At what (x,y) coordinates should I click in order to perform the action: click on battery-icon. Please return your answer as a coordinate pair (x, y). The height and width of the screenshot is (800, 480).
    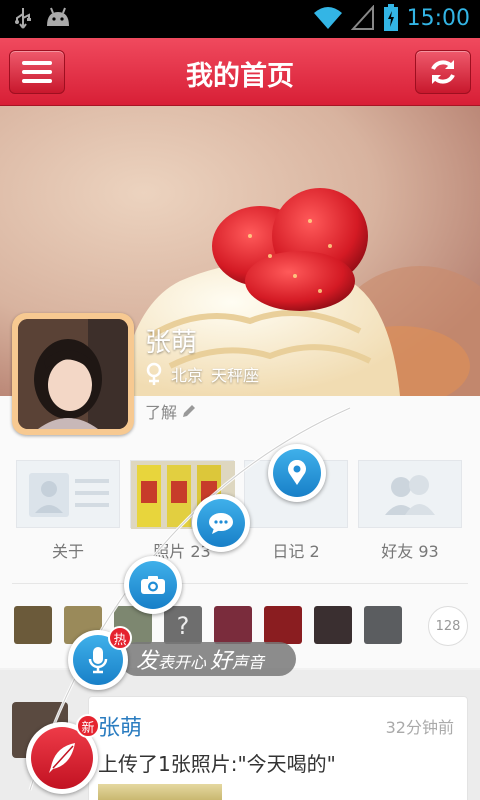
    Looking at the image, I should click on (390, 17).